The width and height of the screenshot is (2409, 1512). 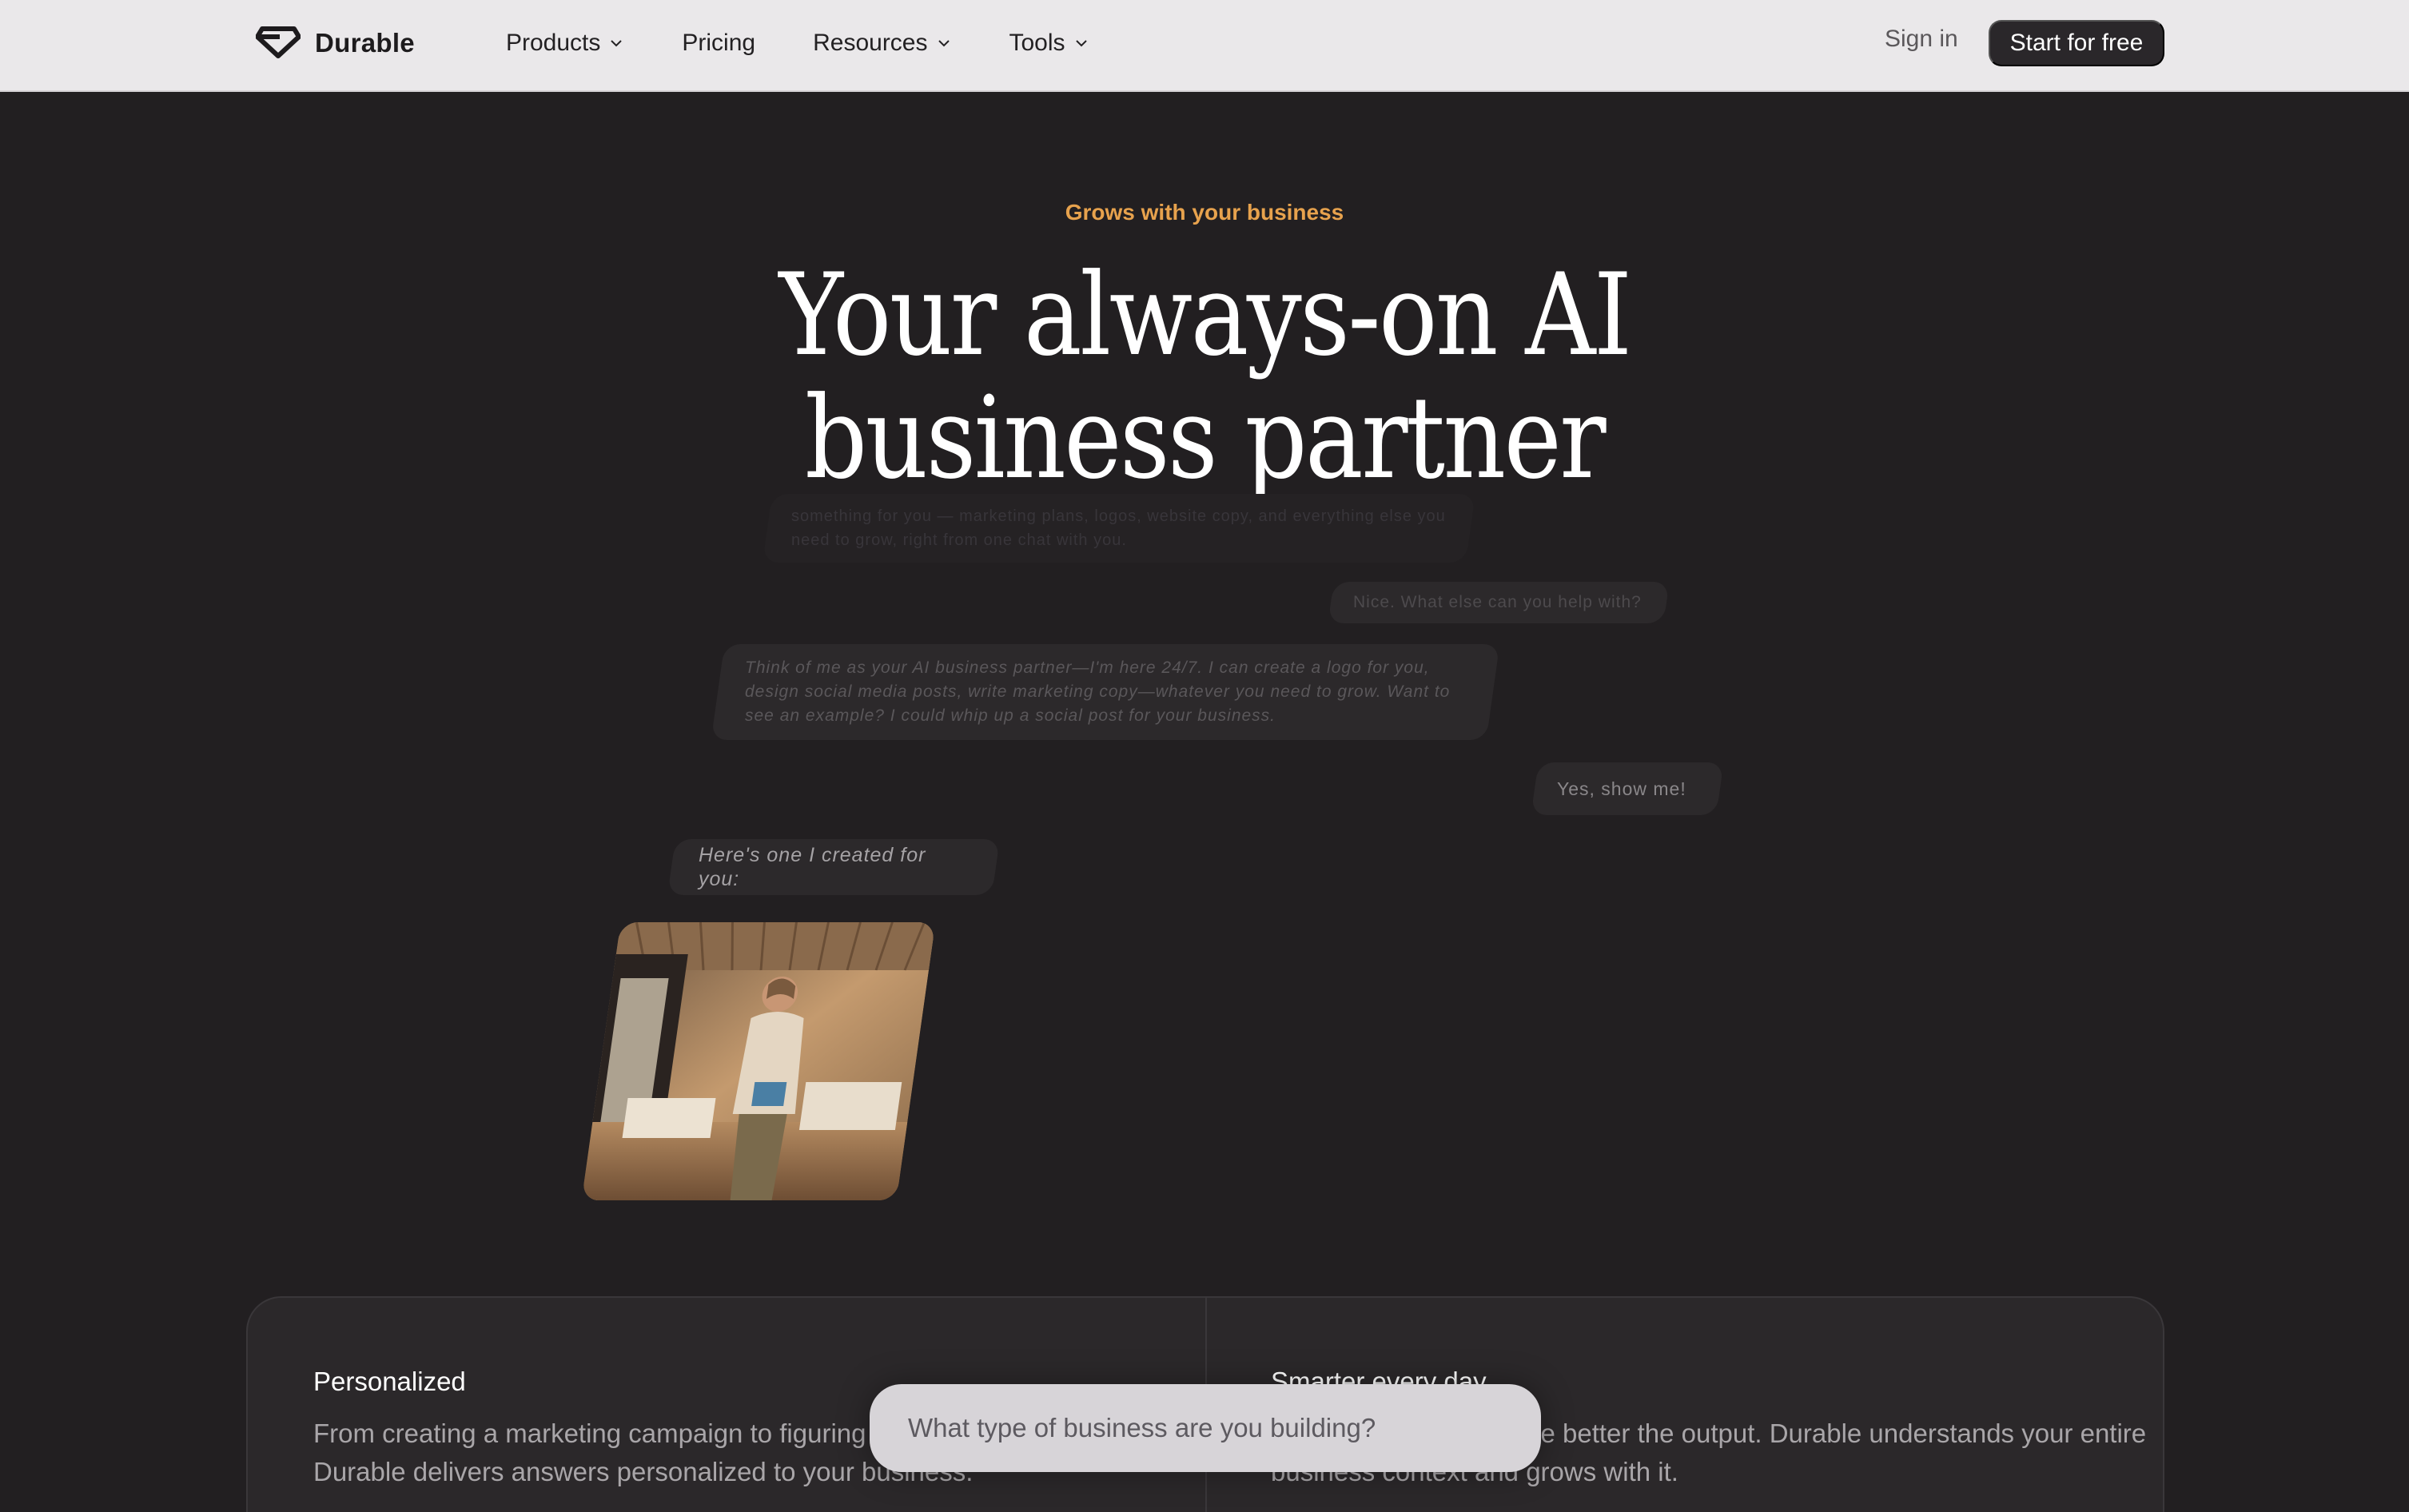 I want to click on start-for-free-button: Start for free, so click(x=2076, y=43).